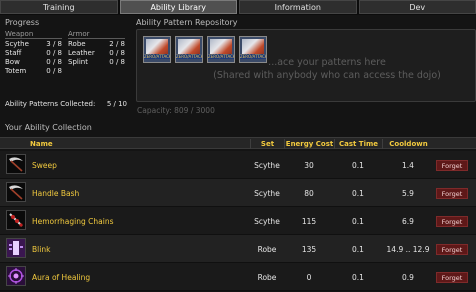 Image resolution: width=476 pixels, height=292 pixels. What do you see at coordinates (16, 248) in the screenshot?
I see `blink-icon` at bounding box center [16, 248].